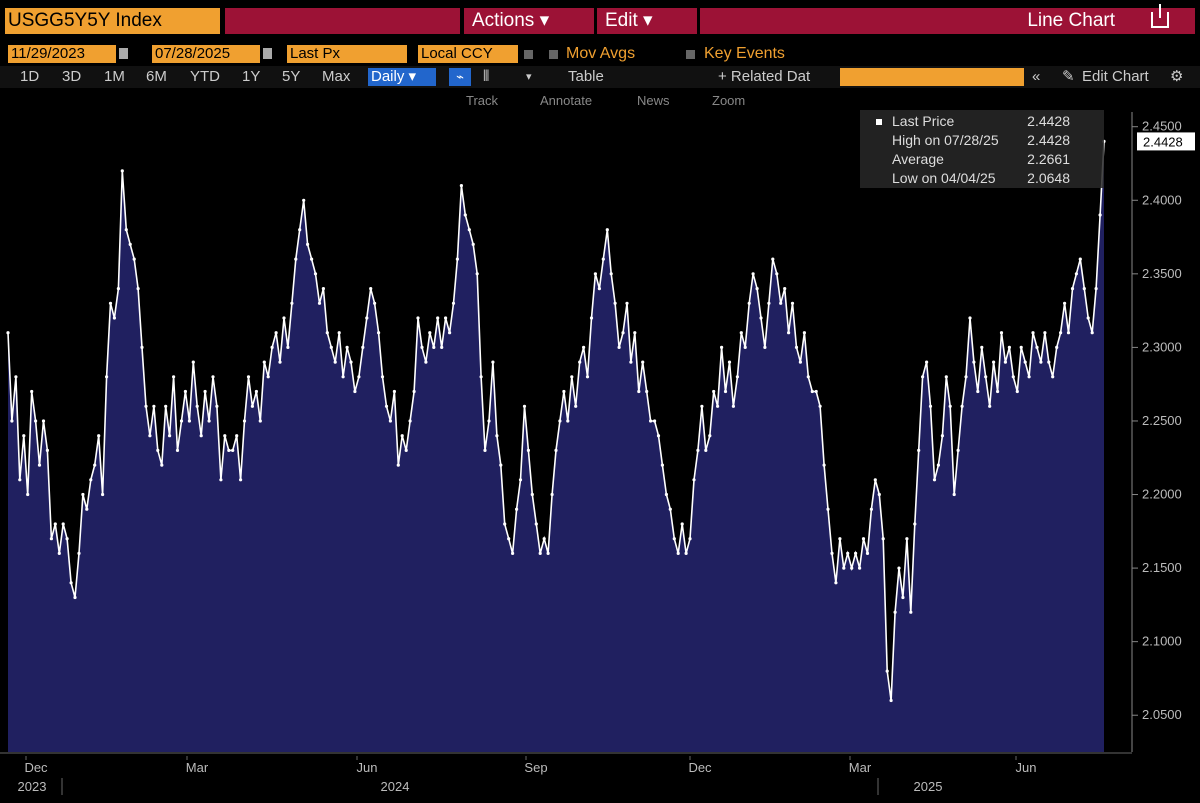 This screenshot has height=803, width=1200. Describe the element at coordinates (395, 786) in the screenshot. I see `x-year-label: 2024` at that location.